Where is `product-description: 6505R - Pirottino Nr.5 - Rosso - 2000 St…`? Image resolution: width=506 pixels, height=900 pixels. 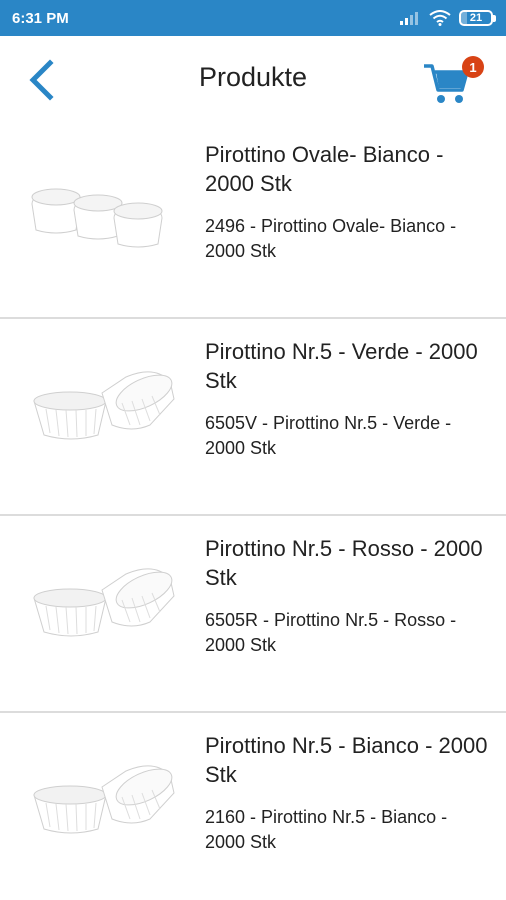
product-description: 6505R - Pirottino Nr.5 - Rosso - 2000 St… is located at coordinates (331, 632).